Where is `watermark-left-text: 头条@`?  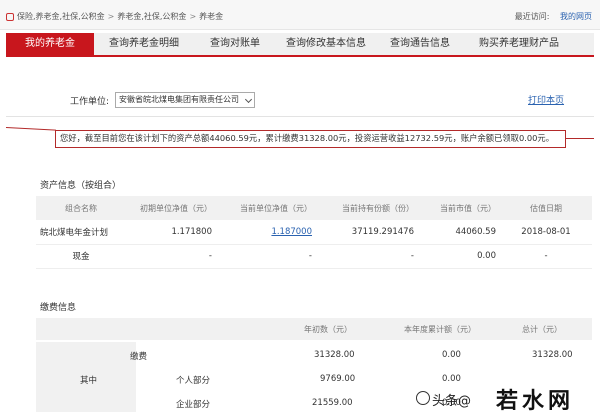 watermark-left-text: 头条@ is located at coordinates (452, 401).